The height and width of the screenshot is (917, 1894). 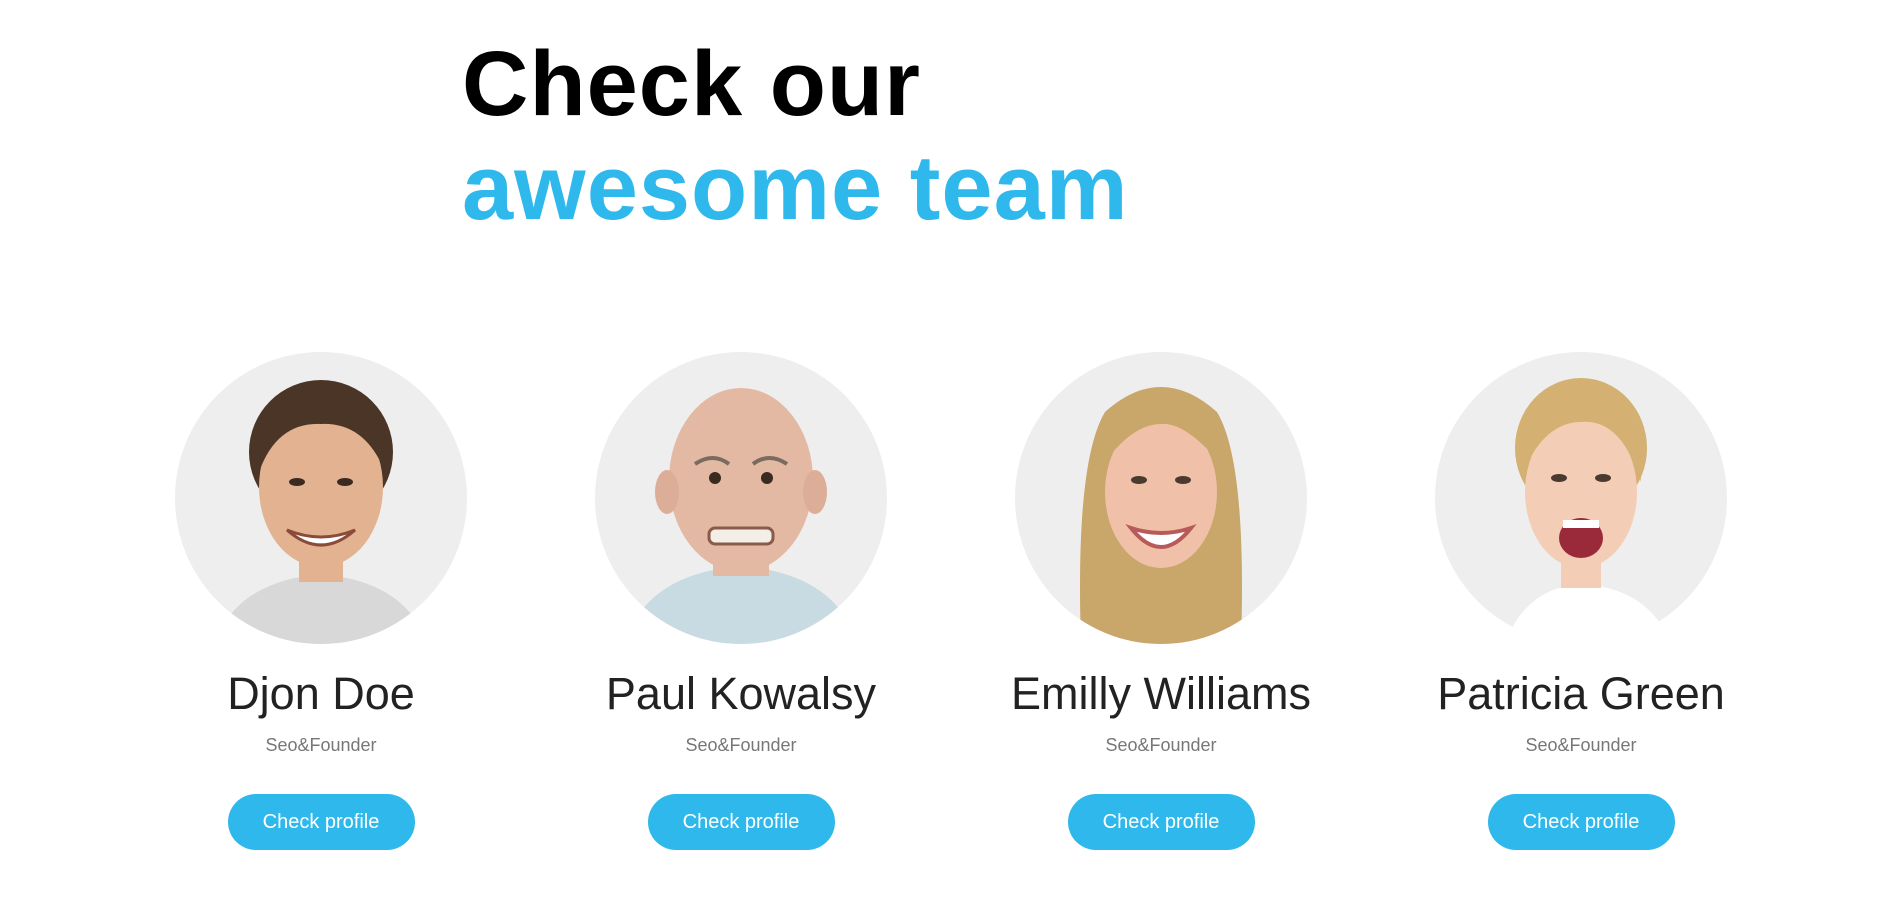 What do you see at coordinates (691, 84) in the screenshot?
I see `heading-line-1: Check our` at bounding box center [691, 84].